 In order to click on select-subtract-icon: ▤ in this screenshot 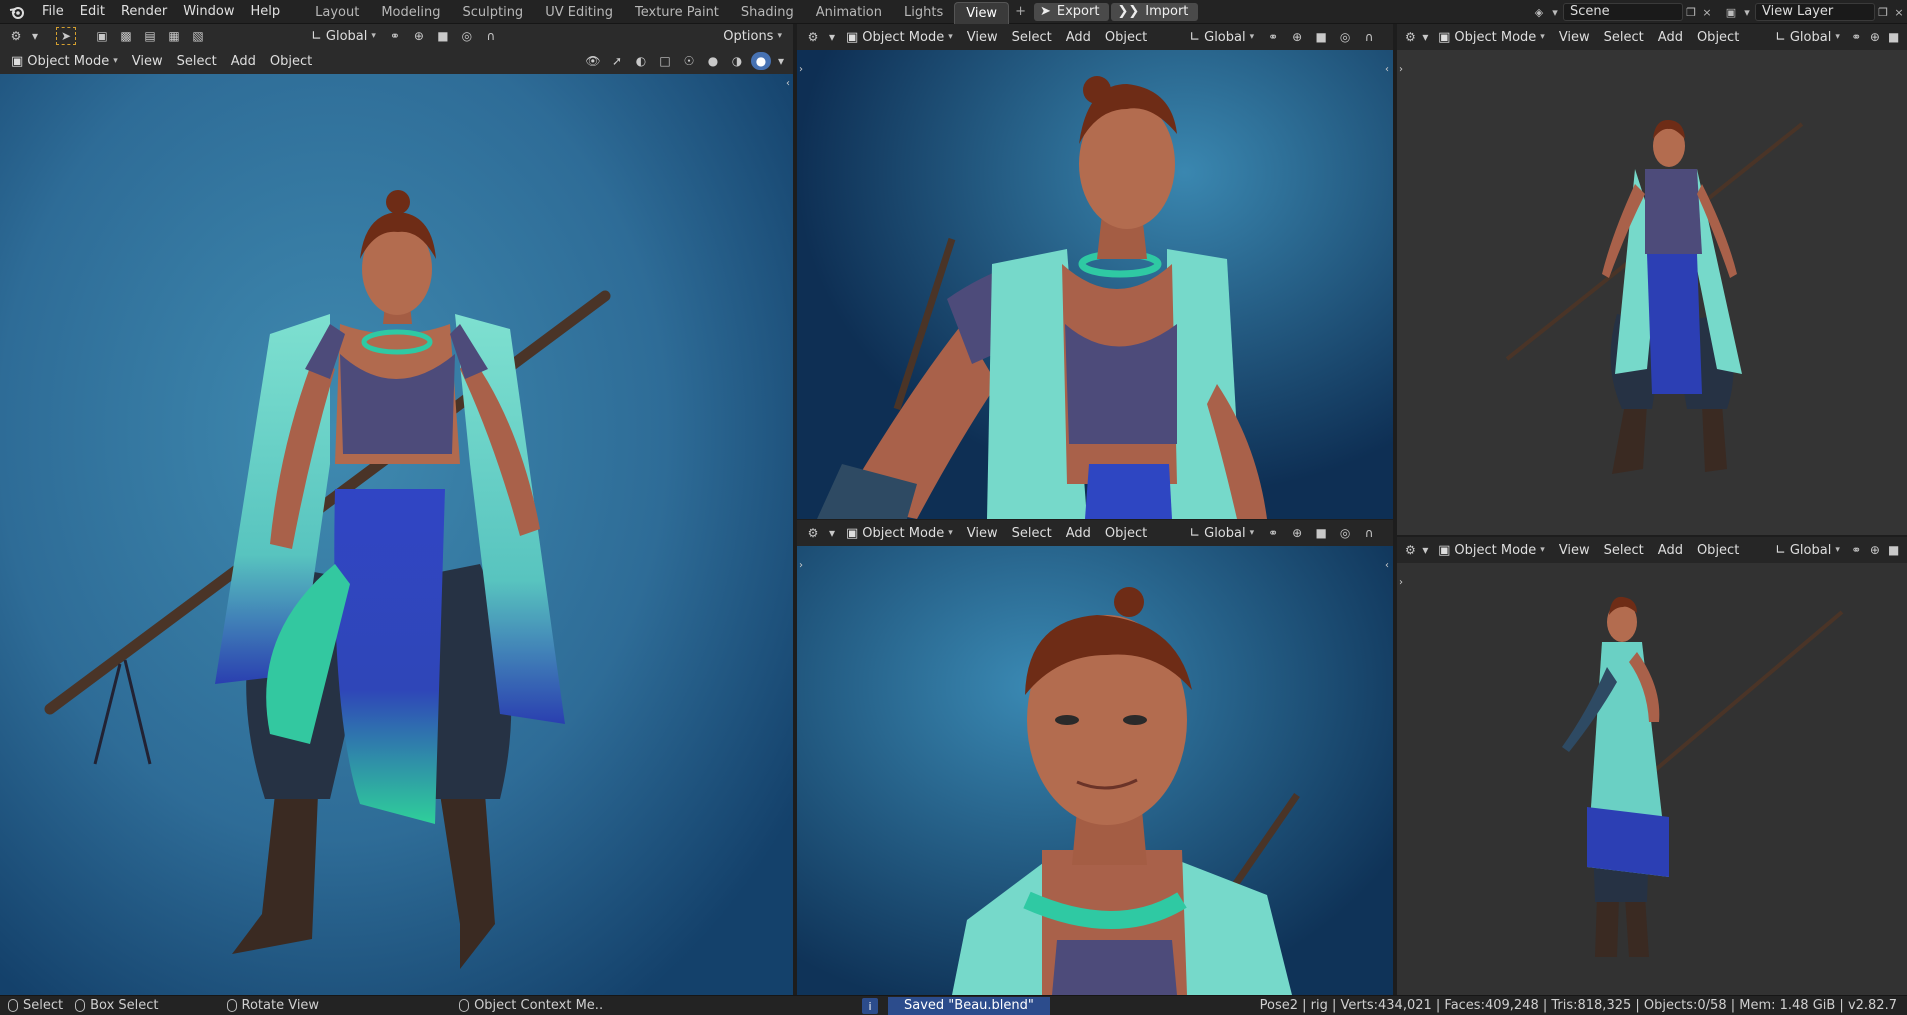, I will do `click(150, 36)`.